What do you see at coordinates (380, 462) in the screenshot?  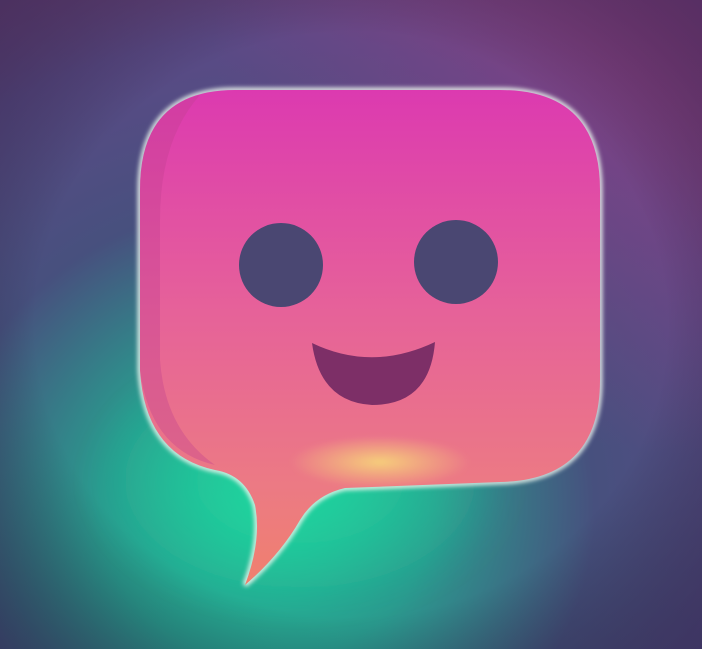 I see `warm-highlight` at bounding box center [380, 462].